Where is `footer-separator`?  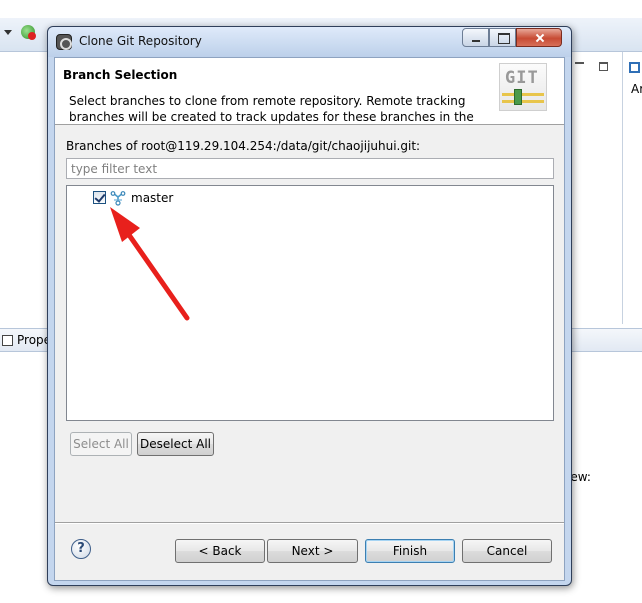
footer-separator is located at coordinates (309, 523).